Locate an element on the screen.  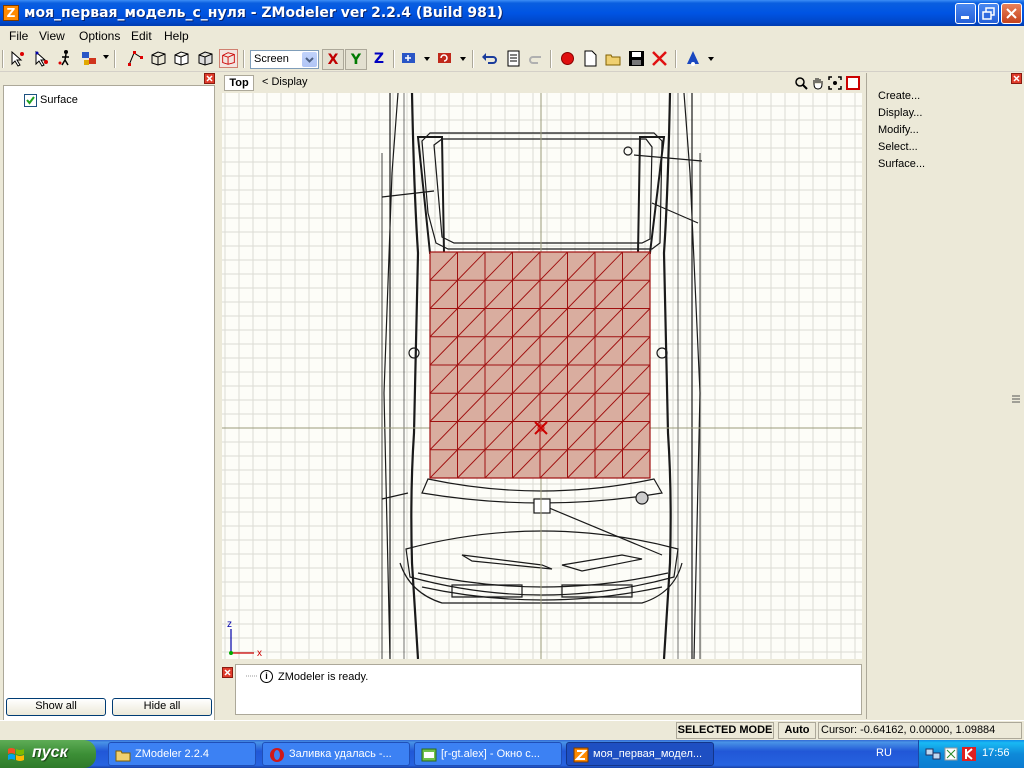
menu-options: Options is located at coordinates (99, 36).